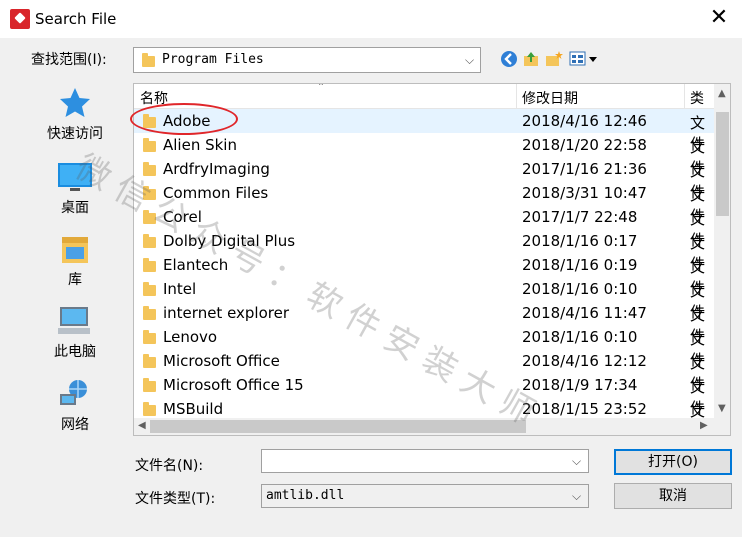 The image size is (742, 537). What do you see at coordinates (584, 361) in the screenshot?
I see `file-date: 2018/4/16 12:12` at bounding box center [584, 361].